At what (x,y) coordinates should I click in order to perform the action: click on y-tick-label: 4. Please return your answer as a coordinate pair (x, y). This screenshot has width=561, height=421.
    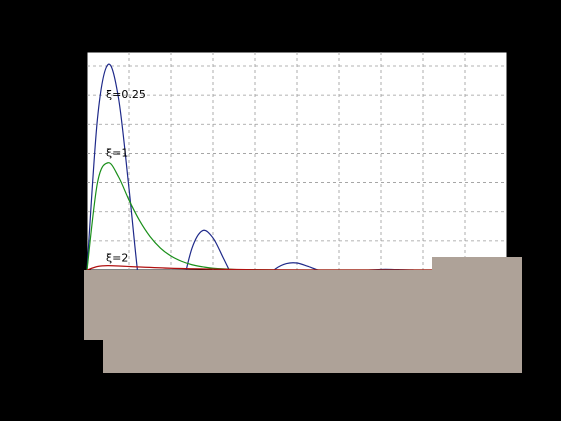
    Looking at the image, I should click on (77, 154).